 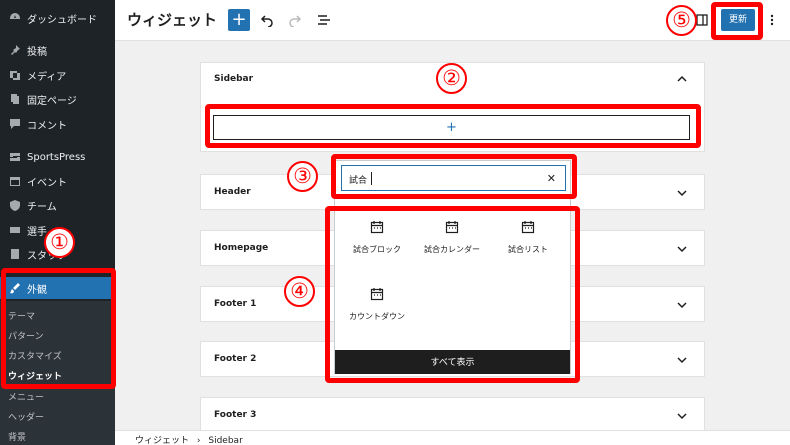 What do you see at coordinates (172, 20) in the screenshot?
I see `page-title: ウィジェット` at bounding box center [172, 20].